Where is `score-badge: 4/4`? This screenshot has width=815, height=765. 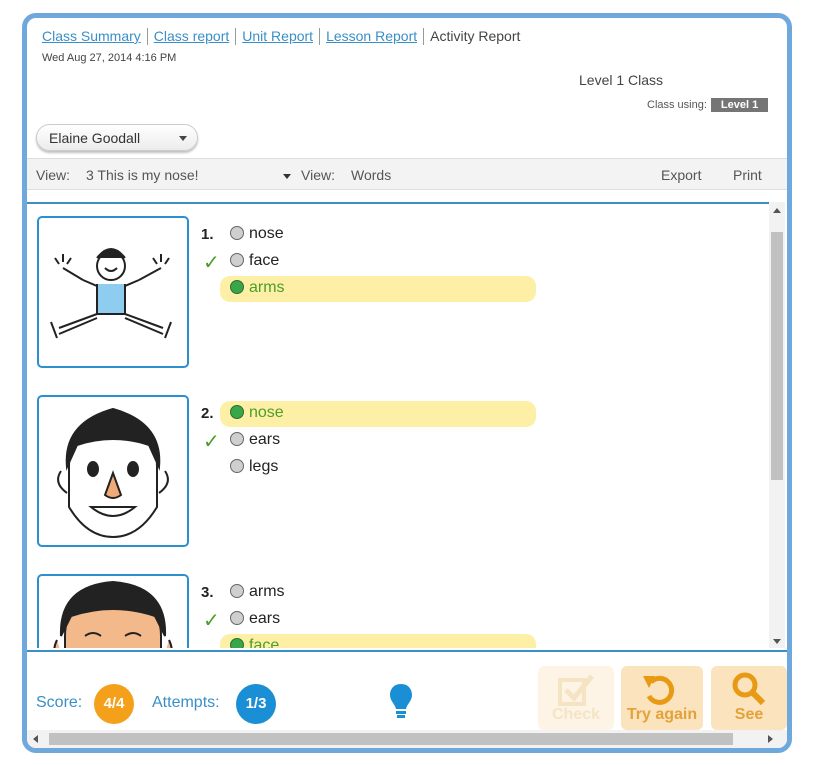 score-badge: 4/4 is located at coordinates (114, 704).